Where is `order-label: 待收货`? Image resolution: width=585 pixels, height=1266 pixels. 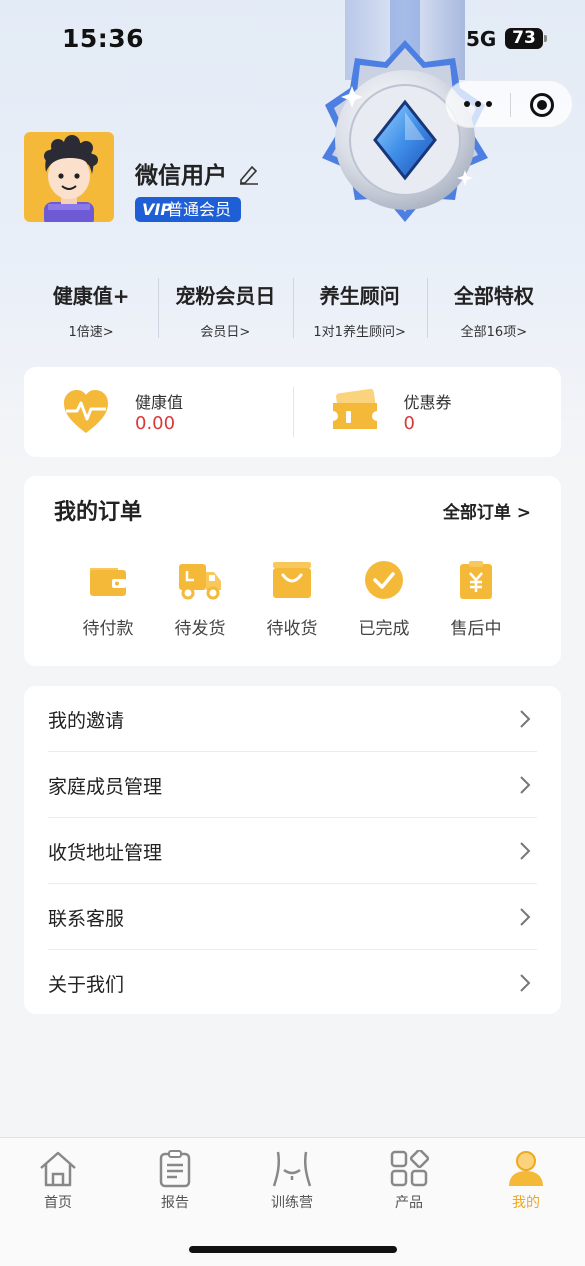 order-label: 待收货 is located at coordinates (292, 629).